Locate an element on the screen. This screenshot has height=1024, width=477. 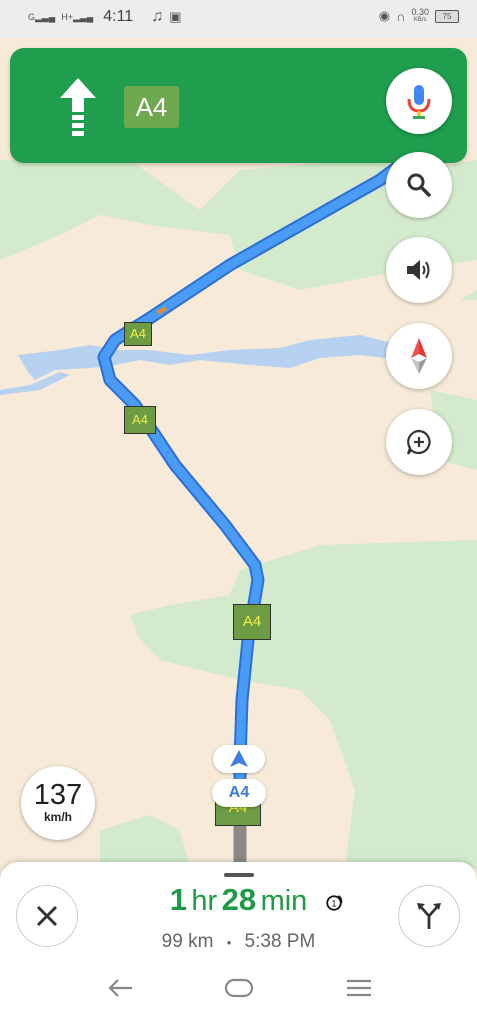
eta-hours: 1 is located at coordinates (178, 899).